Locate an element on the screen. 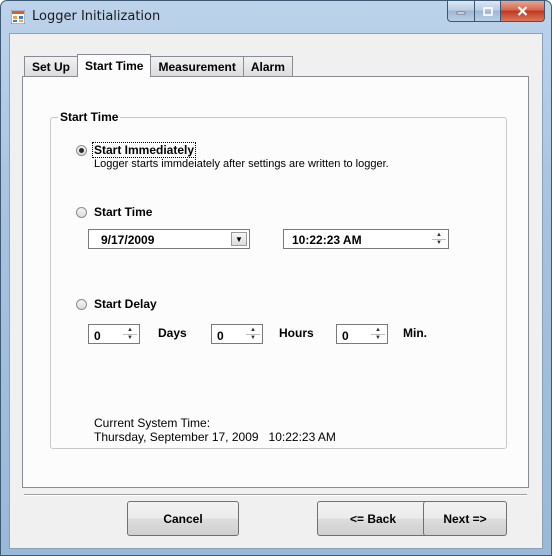  radio-label-start-immediately: Start Immediately is located at coordinates (144, 150).